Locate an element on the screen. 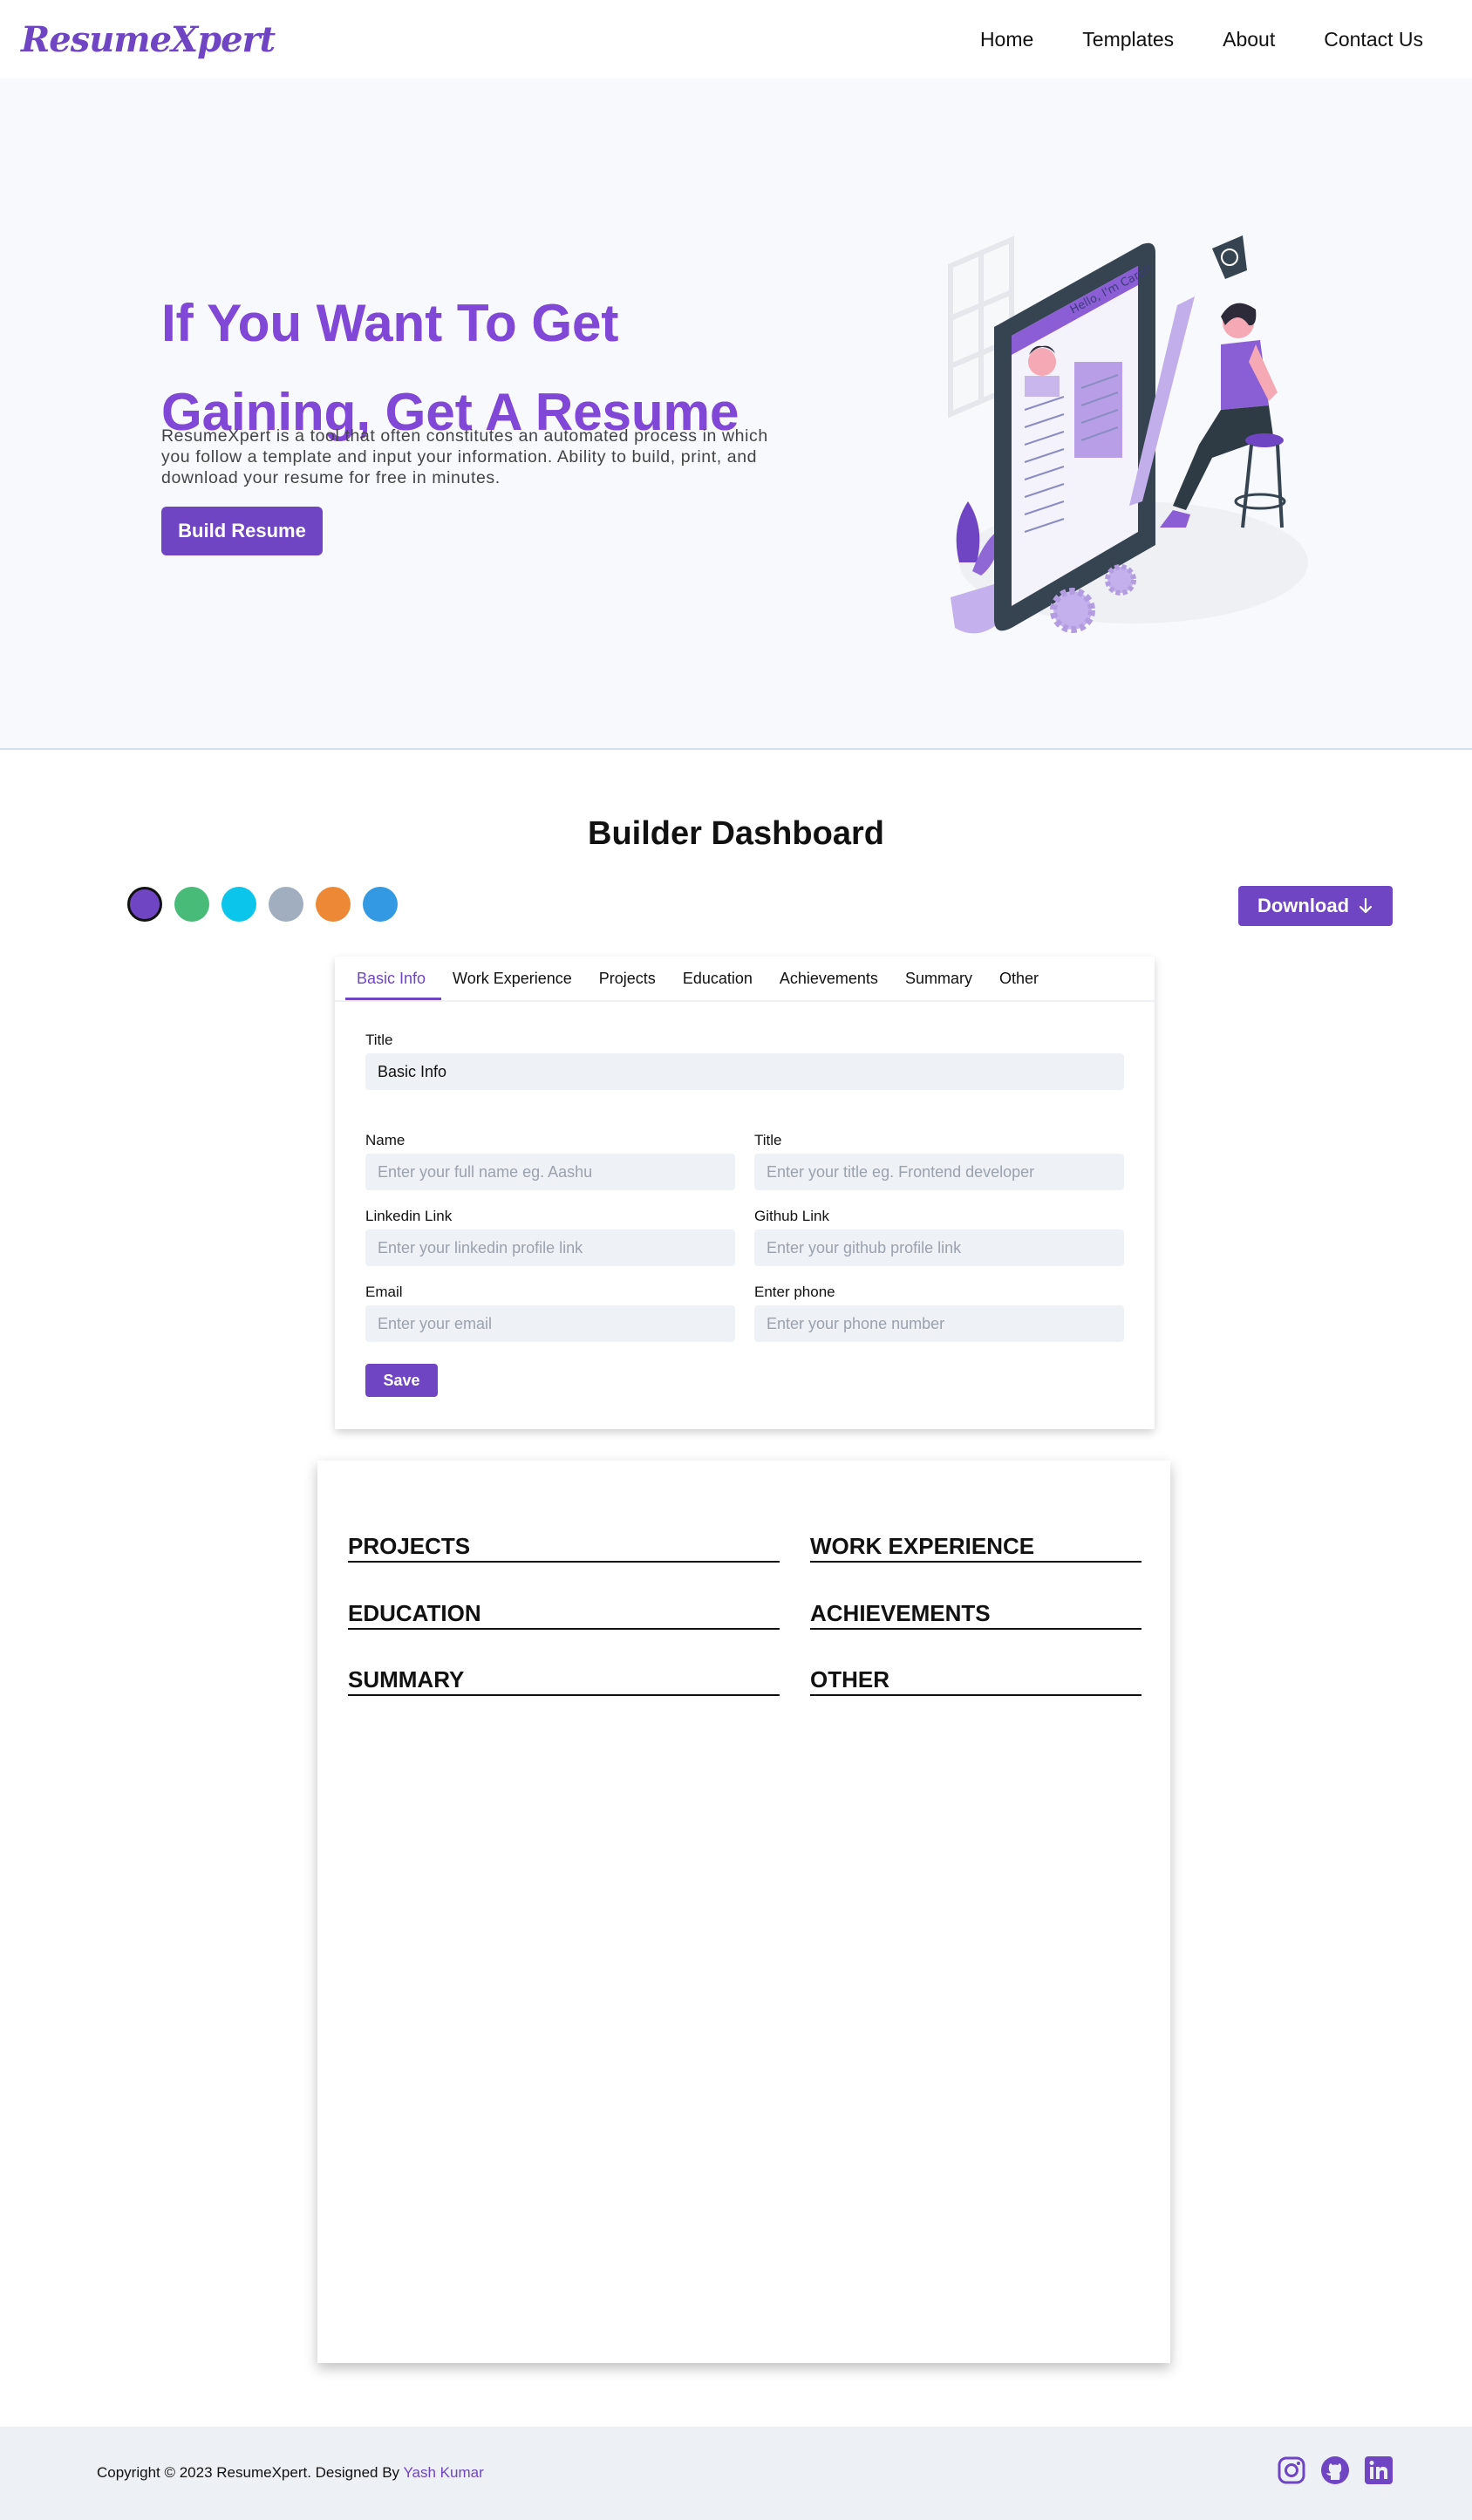 The height and width of the screenshot is (2520, 1472). linkedin-icon is located at coordinates (1379, 2470).